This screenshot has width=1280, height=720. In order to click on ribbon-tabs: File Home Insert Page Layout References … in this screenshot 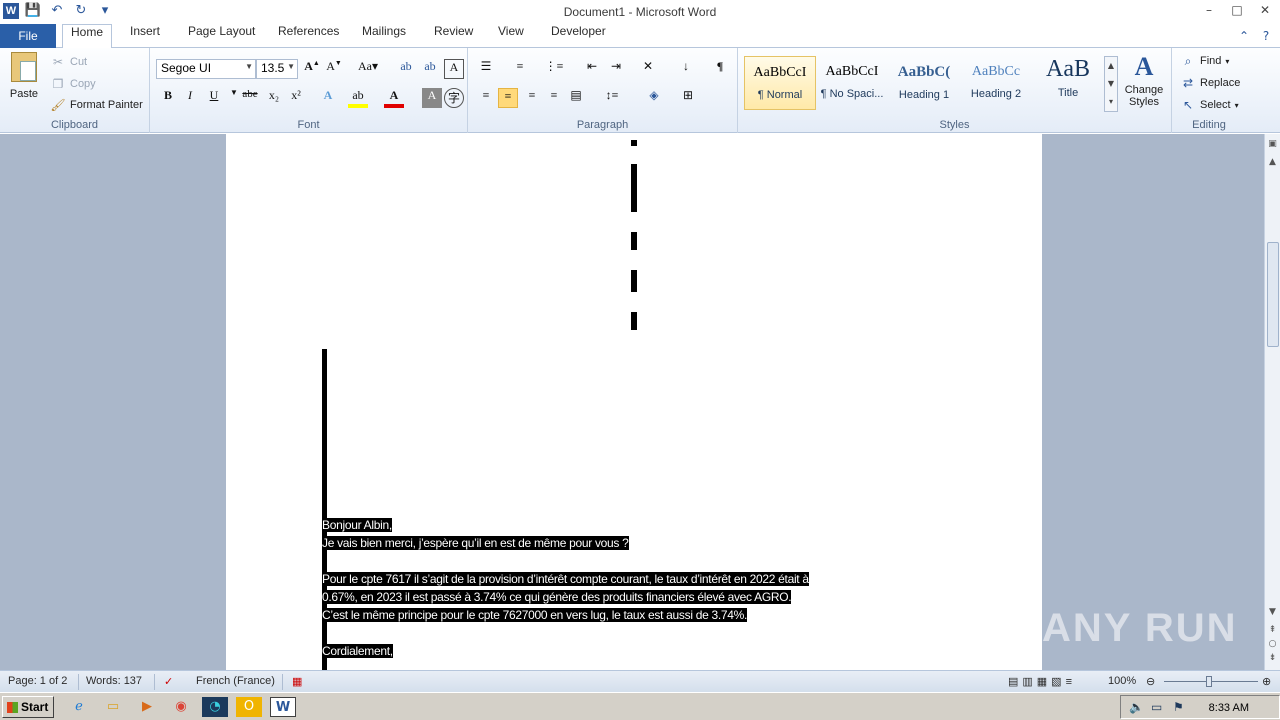, I will do `click(640, 36)`.